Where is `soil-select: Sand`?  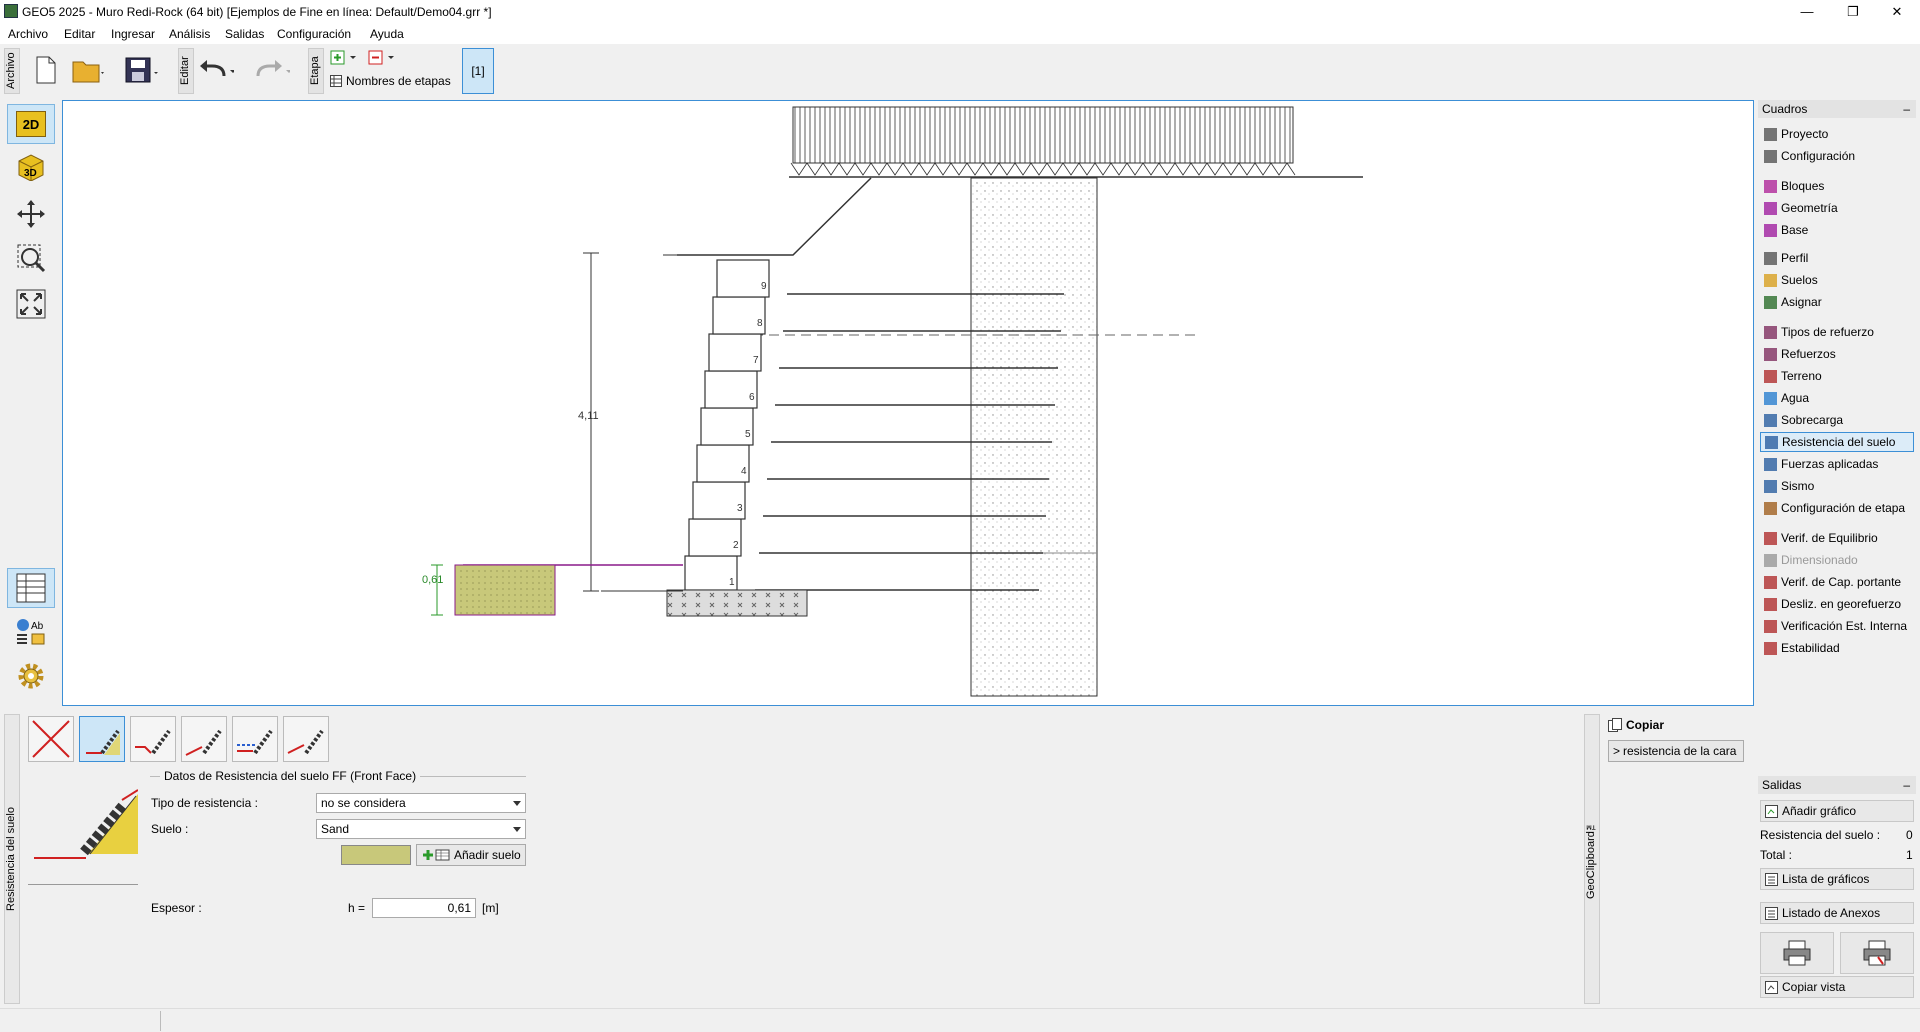
soil-select: Sand is located at coordinates (421, 829).